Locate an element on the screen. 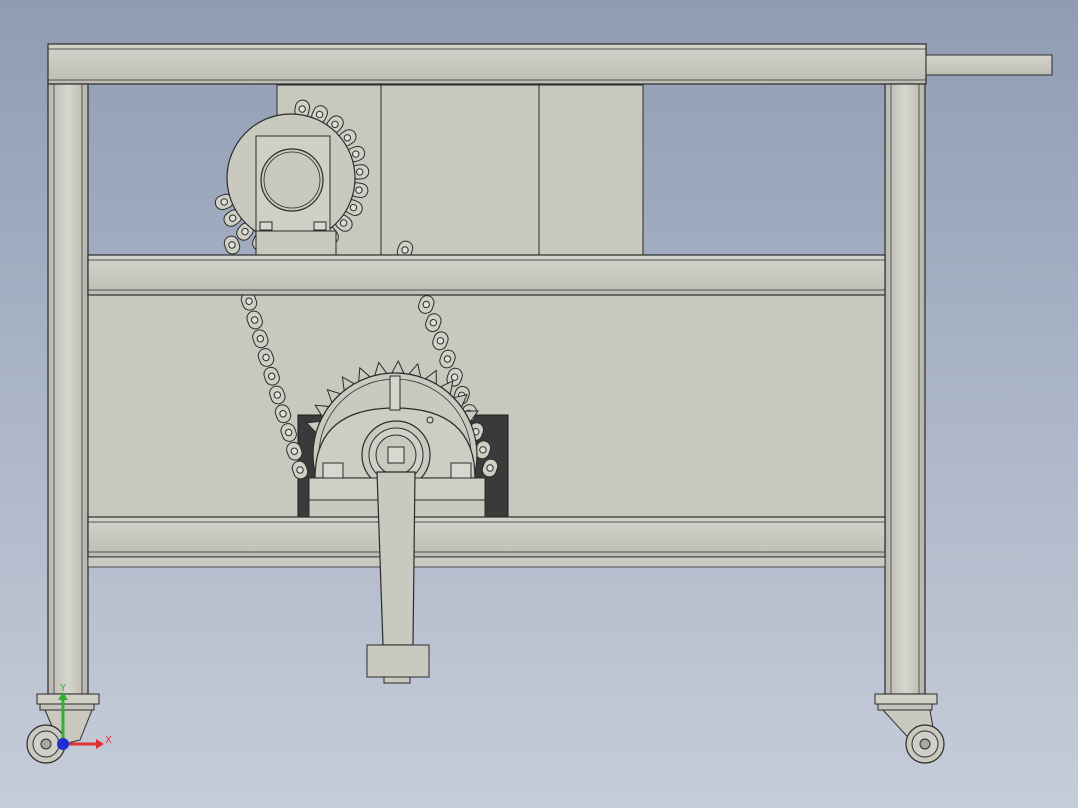  top-frame-beam is located at coordinates (487, 64).